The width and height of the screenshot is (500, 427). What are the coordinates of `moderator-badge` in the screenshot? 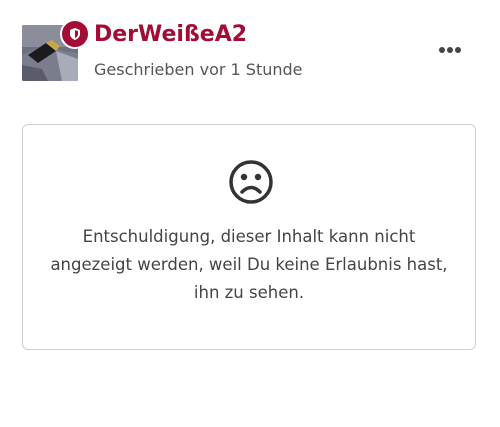 It's located at (75, 34).